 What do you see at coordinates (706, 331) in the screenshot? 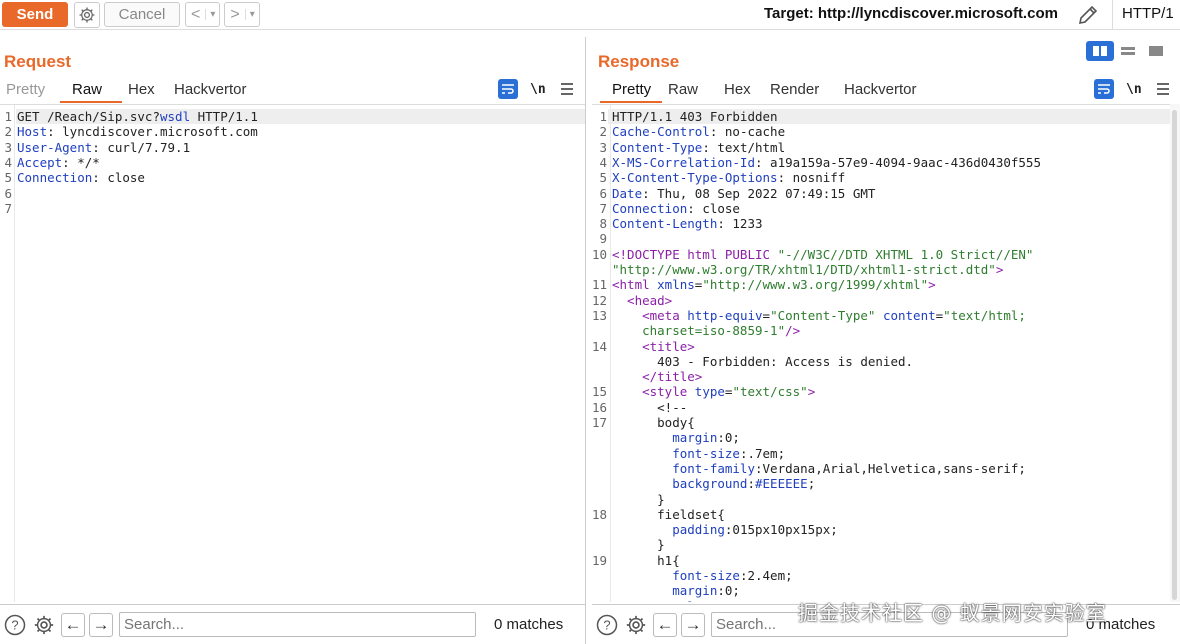
I see `line-text: charset=iso-8859-1"/>` at bounding box center [706, 331].